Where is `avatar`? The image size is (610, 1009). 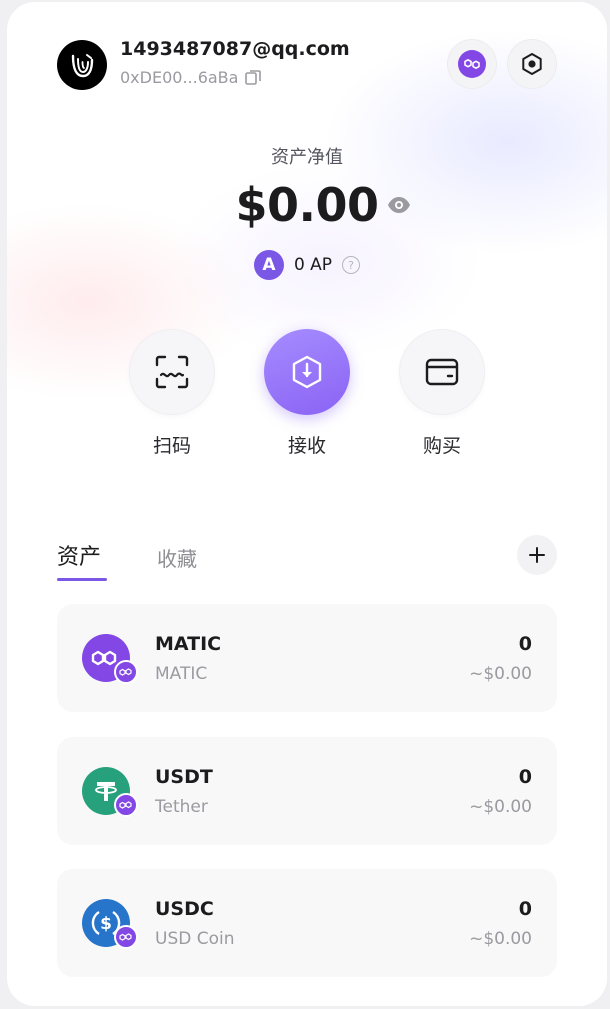
avatar is located at coordinates (82, 65).